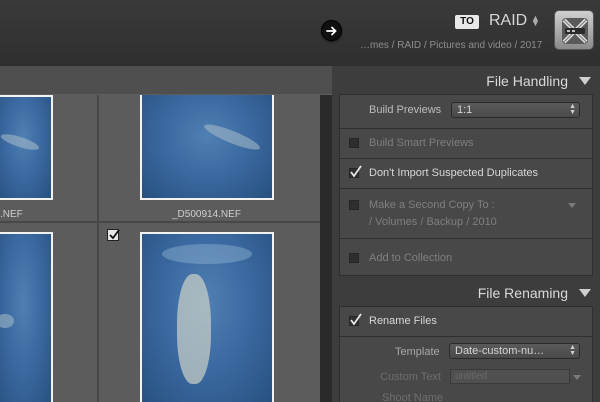 The image size is (600, 402). I want to click on second-copy-path: / Volumes / Backup / 2010, so click(433, 222).